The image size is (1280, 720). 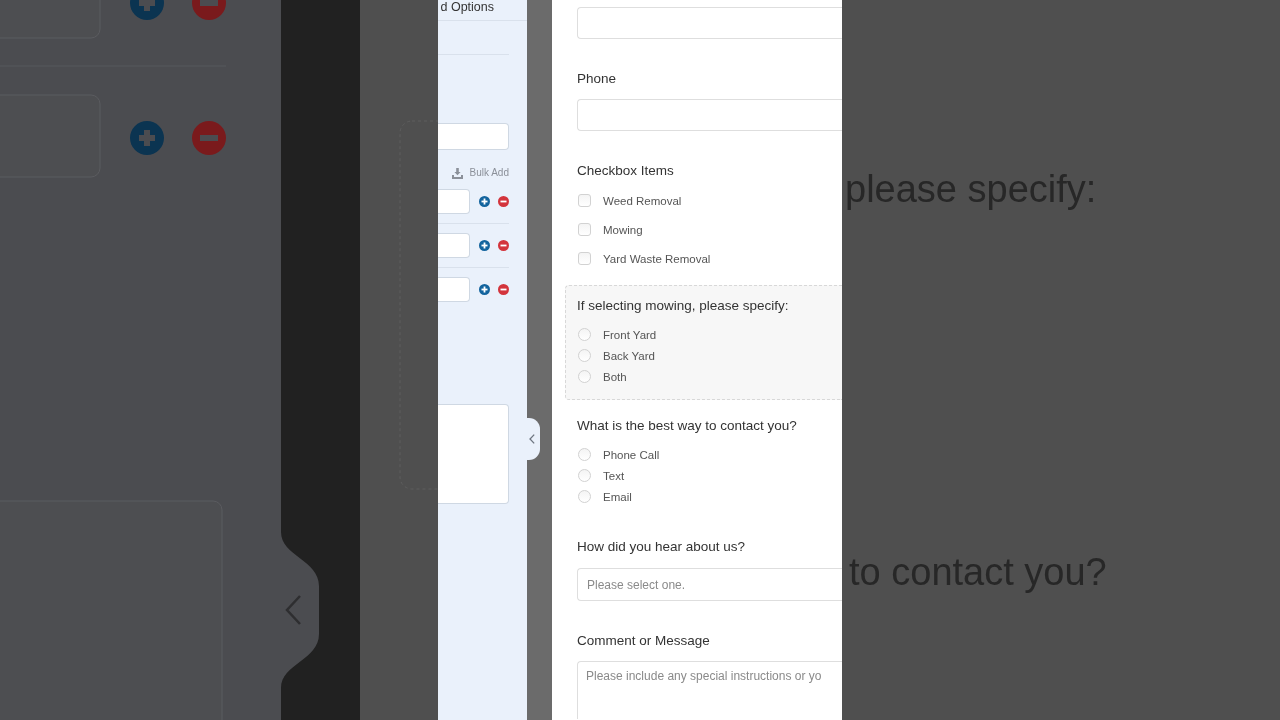 What do you see at coordinates (631, 454) in the screenshot?
I see `option-label: Phone Call` at bounding box center [631, 454].